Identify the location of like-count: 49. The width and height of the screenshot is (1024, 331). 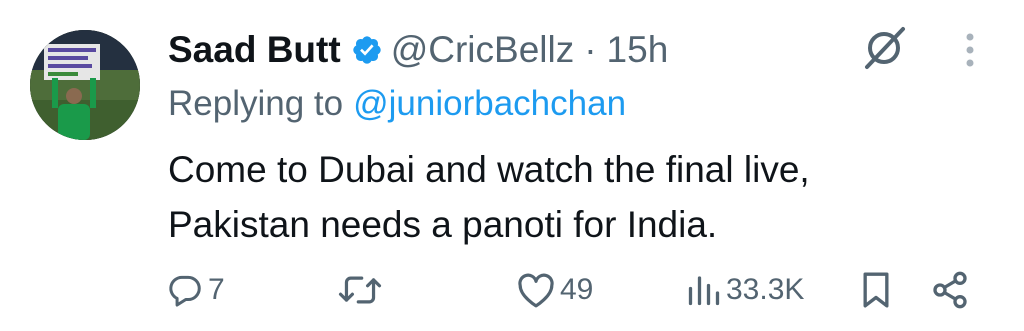
(577, 289).